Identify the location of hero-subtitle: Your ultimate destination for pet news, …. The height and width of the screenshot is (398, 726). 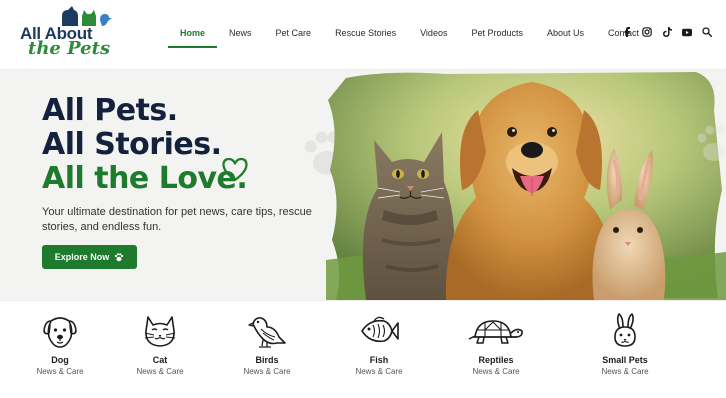
(177, 219).